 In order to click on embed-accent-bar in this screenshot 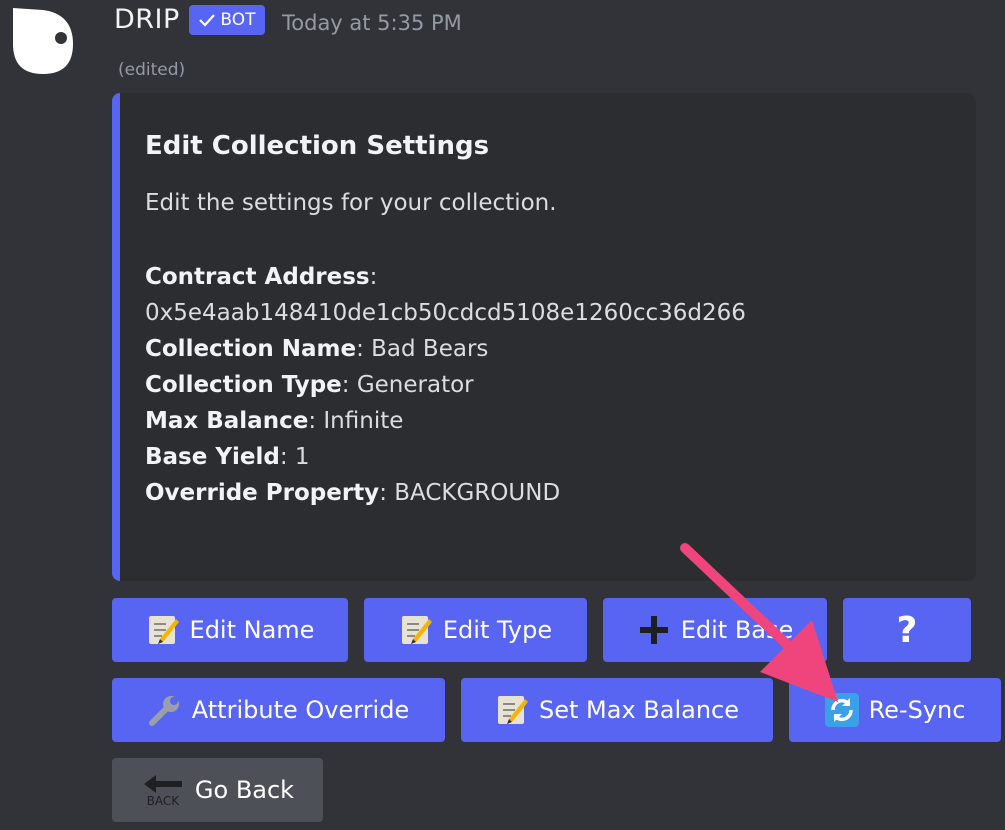, I will do `click(116, 337)`.